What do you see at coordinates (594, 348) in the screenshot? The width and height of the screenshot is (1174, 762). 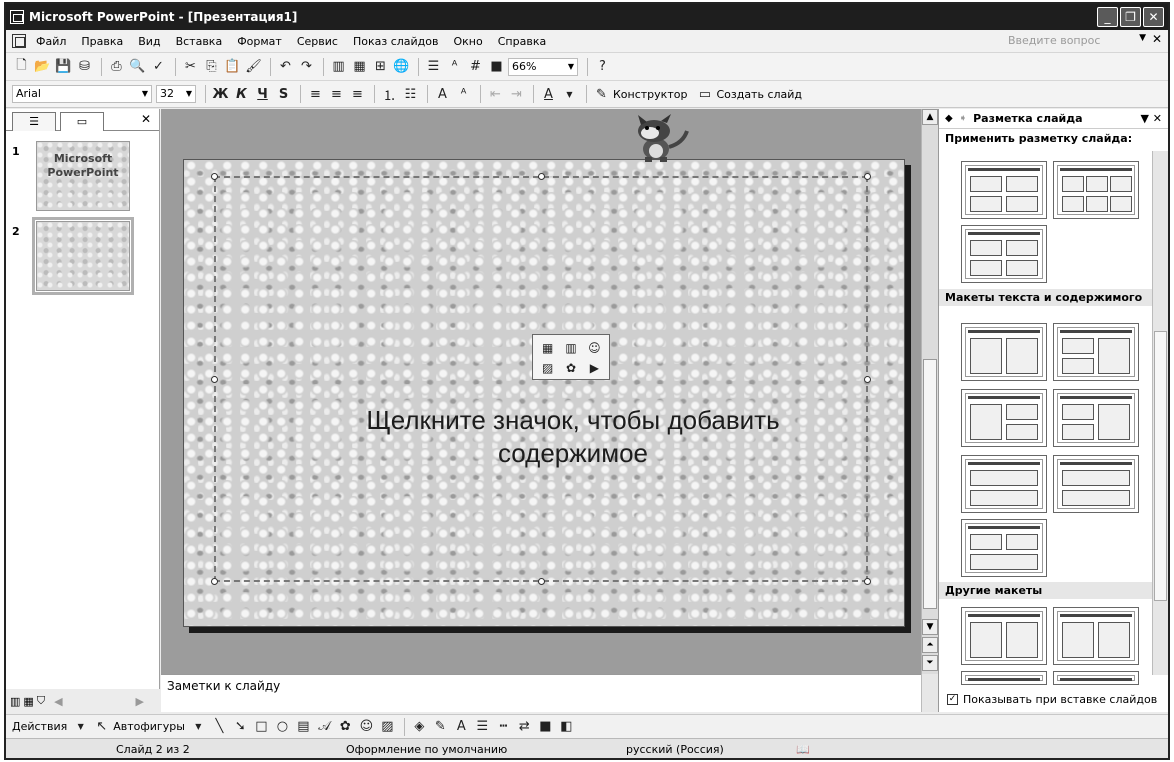 I see `insert-clipart-icon: ☺` at bounding box center [594, 348].